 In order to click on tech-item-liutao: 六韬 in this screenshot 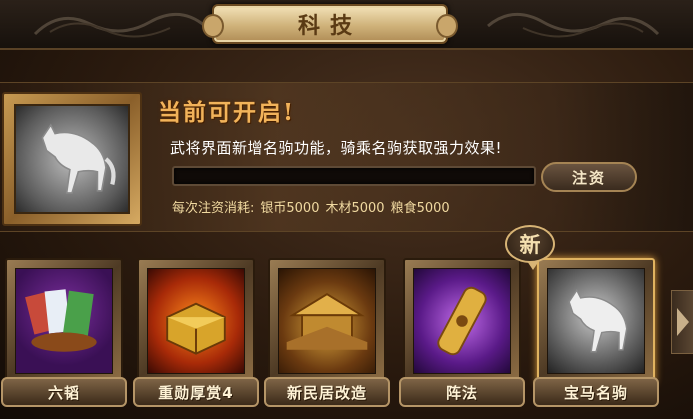, I will do `click(64, 333)`.